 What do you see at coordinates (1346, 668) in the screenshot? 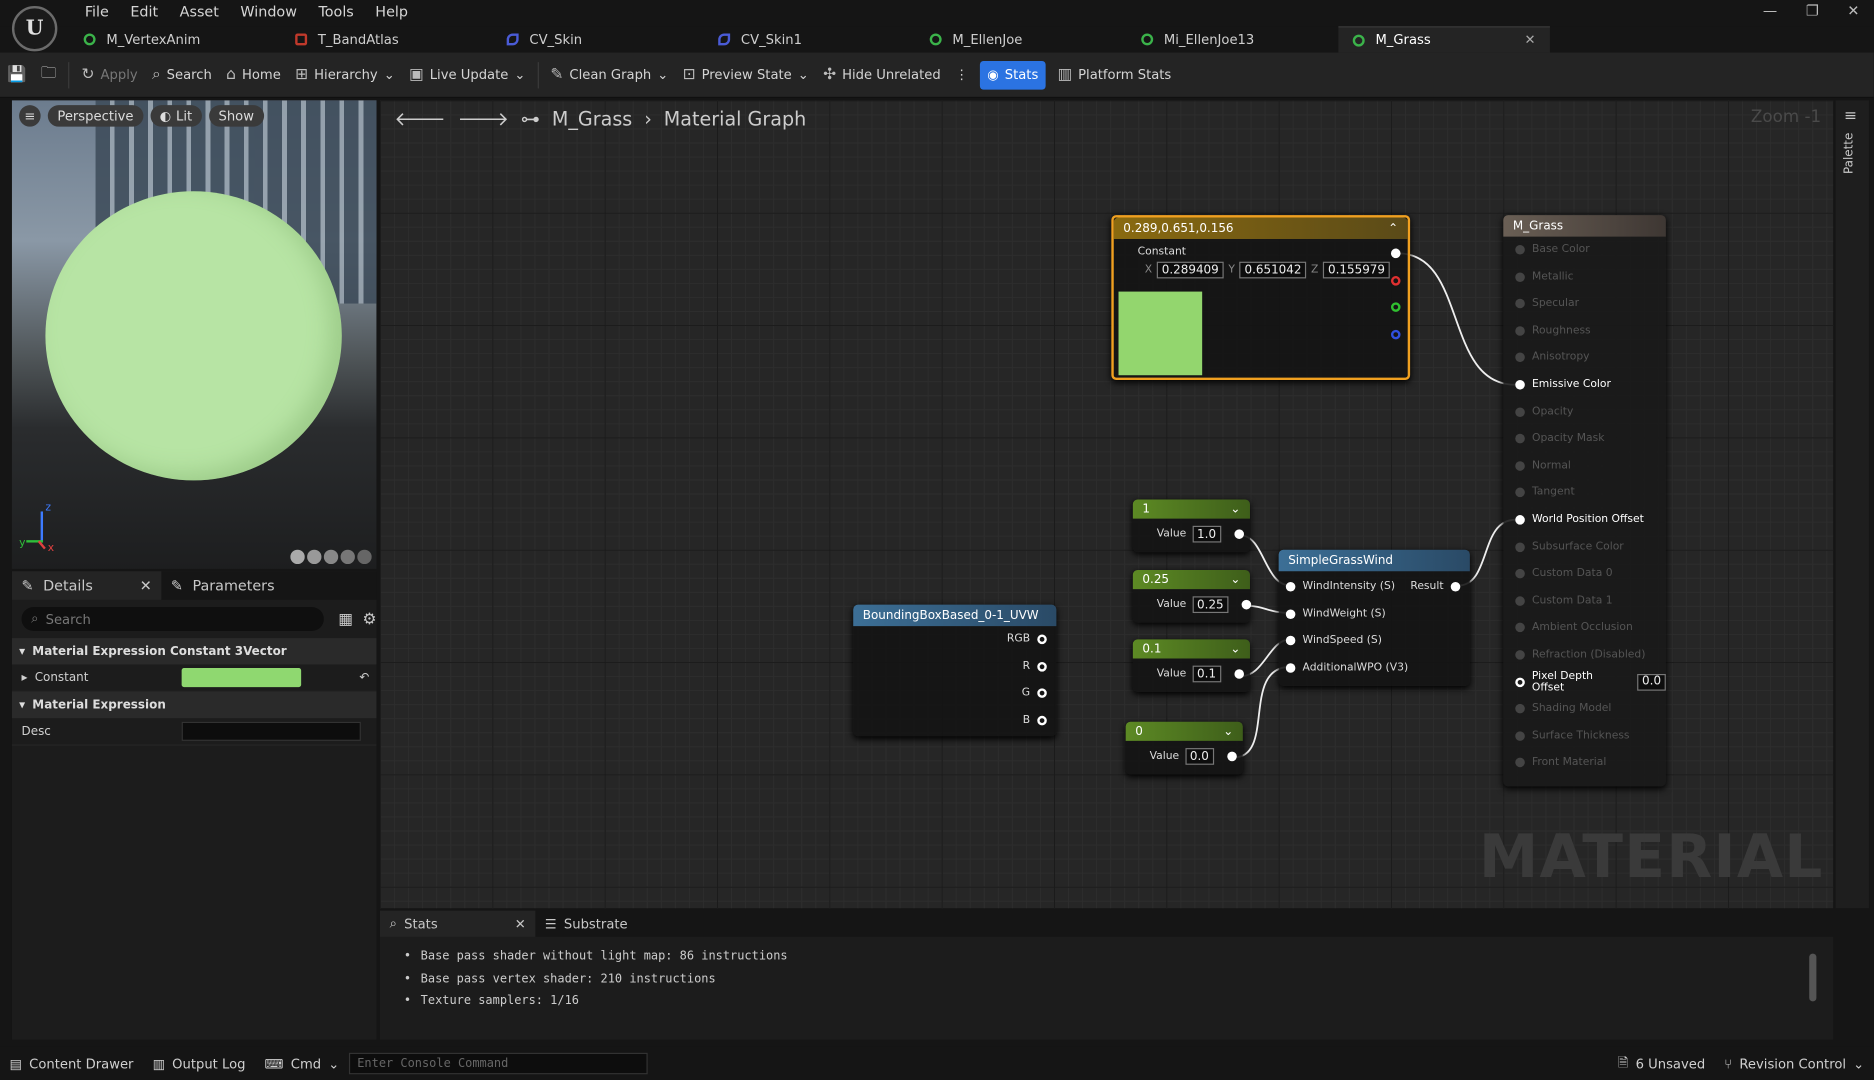
I see `input-pin-row: AdditionalWPO (V3)` at bounding box center [1346, 668].